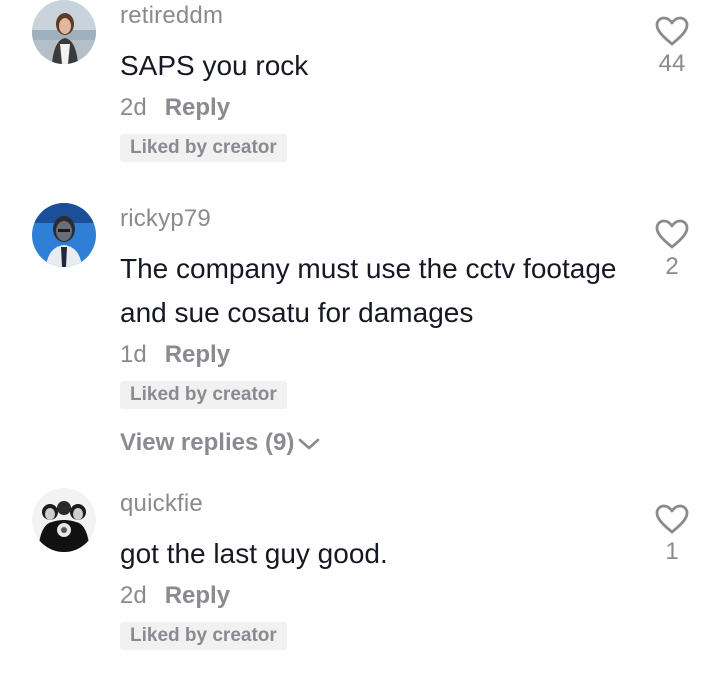 The width and height of the screenshot is (720, 675). I want to click on comment-username: quickfie, so click(161, 504).